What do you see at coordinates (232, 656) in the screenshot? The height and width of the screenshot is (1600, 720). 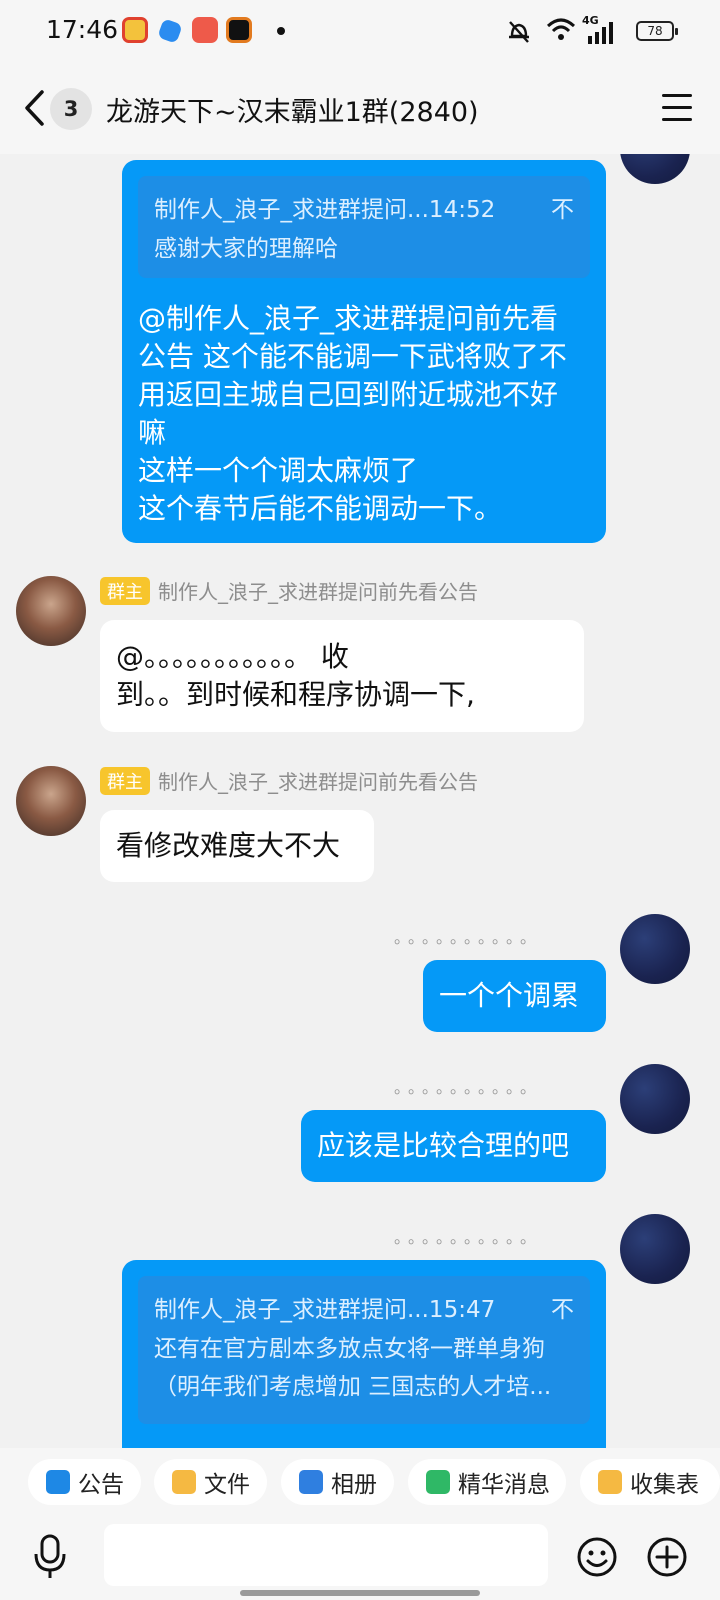 I see `message-line: @。。。。。。。。。。。 收` at bounding box center [232, 656].